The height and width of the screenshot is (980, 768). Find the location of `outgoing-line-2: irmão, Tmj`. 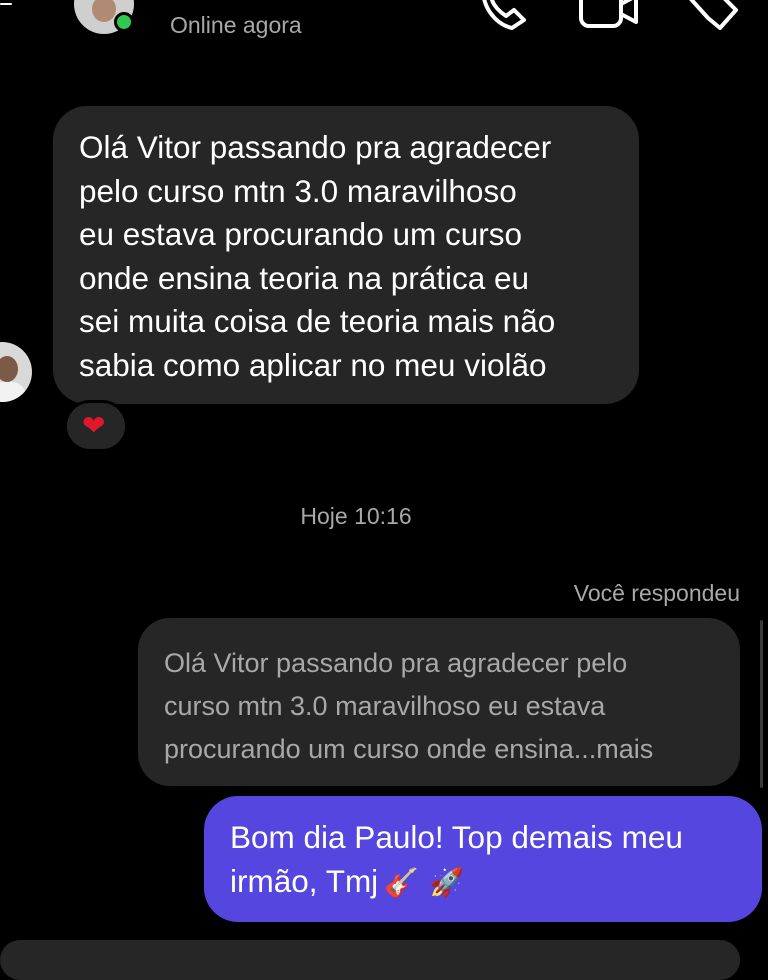

outgoing-line-2: irmão, Tmj is located at coordinates (304, 880).